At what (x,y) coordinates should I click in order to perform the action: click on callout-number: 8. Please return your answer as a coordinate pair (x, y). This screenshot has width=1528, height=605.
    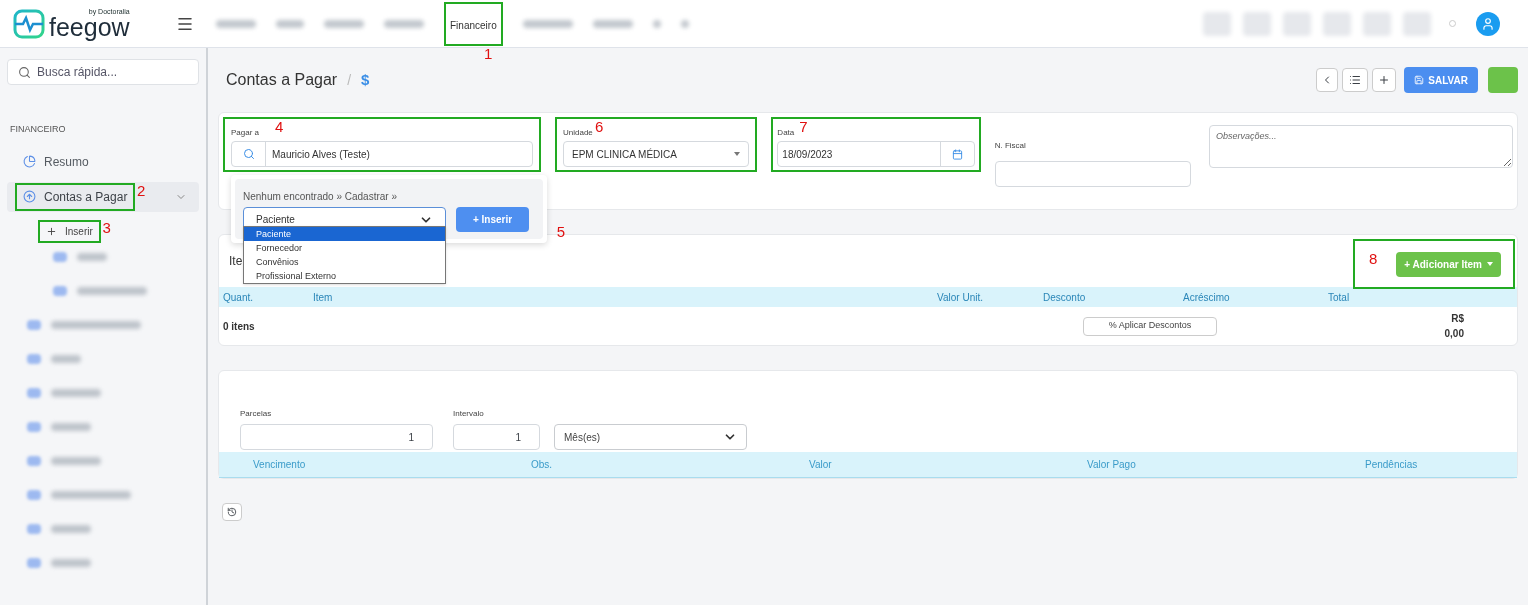
    Looking at the image, I should click on (1373, 258).